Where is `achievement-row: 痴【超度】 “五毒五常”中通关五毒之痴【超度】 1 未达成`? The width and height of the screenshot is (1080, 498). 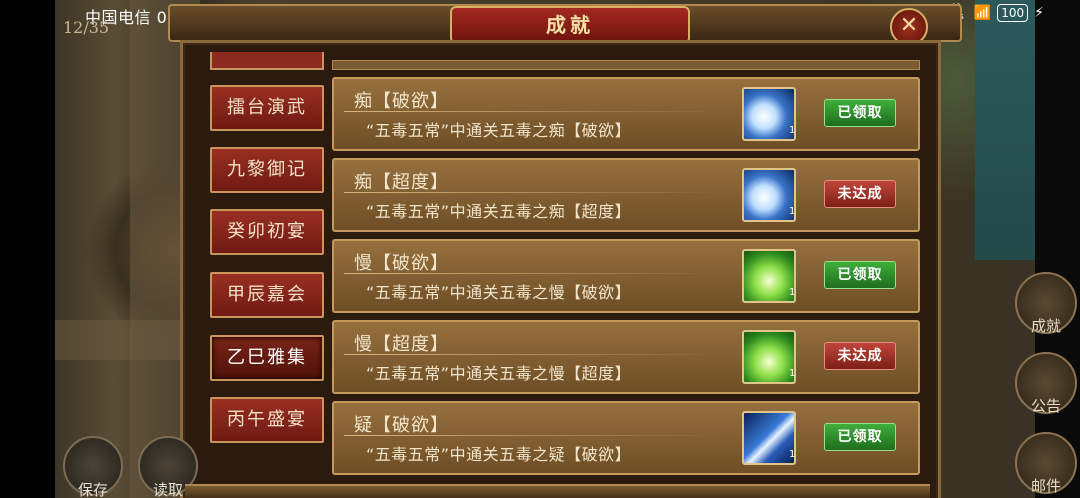
achievement-row: 痴【超度】 “五毒五常”中通关五毒之痴【超度】 1 未达成 is located at coordinates (626, 195).